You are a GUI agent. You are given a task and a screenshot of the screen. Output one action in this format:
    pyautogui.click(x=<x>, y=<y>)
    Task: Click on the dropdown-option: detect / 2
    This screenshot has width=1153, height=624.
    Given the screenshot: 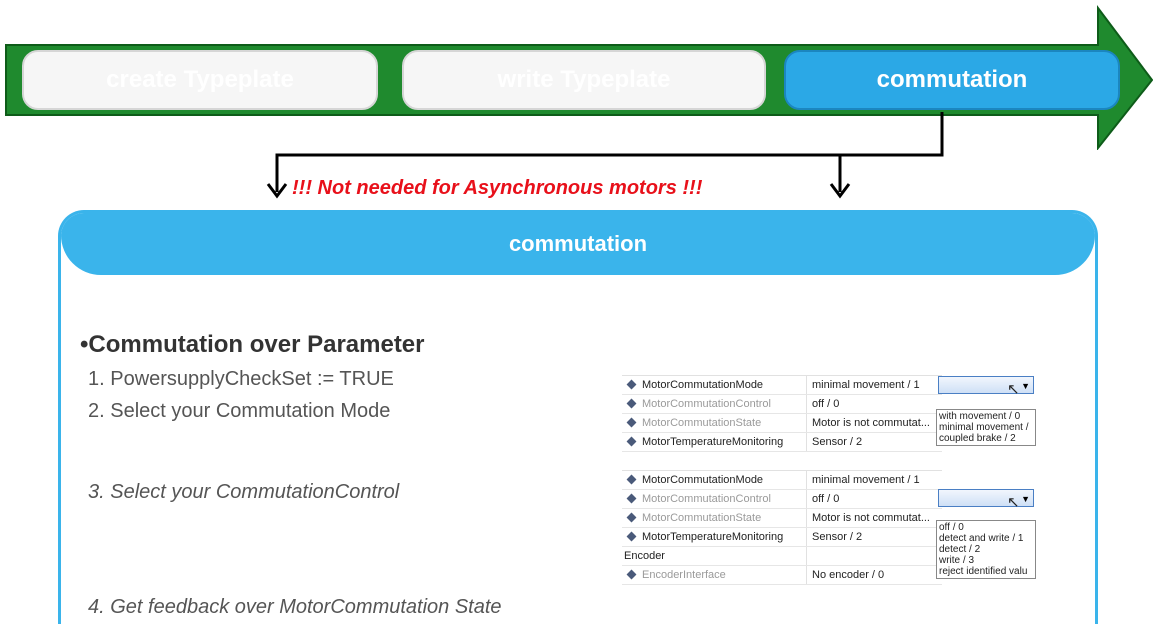 What is the action you would take?
    pyautogui.click(x=986, y=549)
    